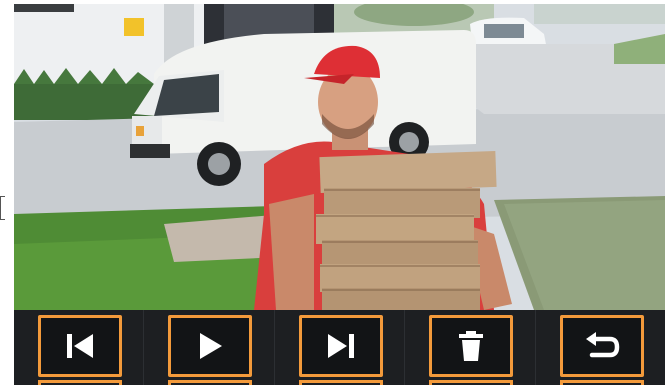  What do you see at coordinates (80, 382) in the screenshot?
I see `previous-button-underline` at bounding box center [80, 382].